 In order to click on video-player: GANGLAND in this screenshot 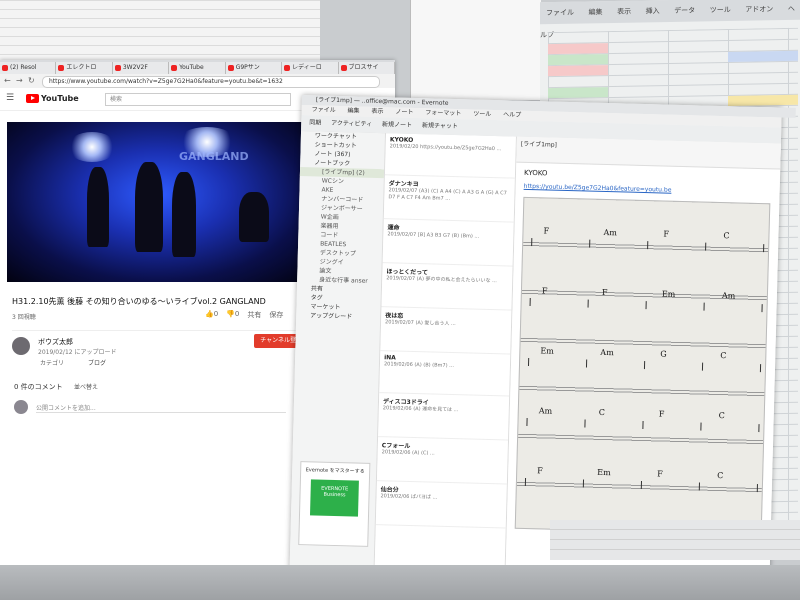, I will do `click(157, 202)`.